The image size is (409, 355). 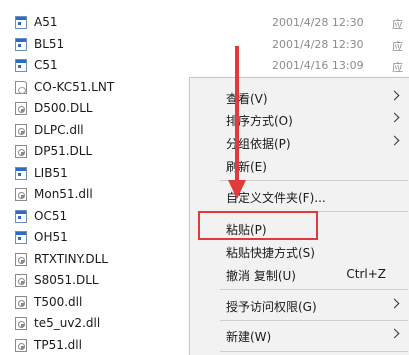 I want to click on menu-item-label: 新建(W), so click(x=249, y=337).